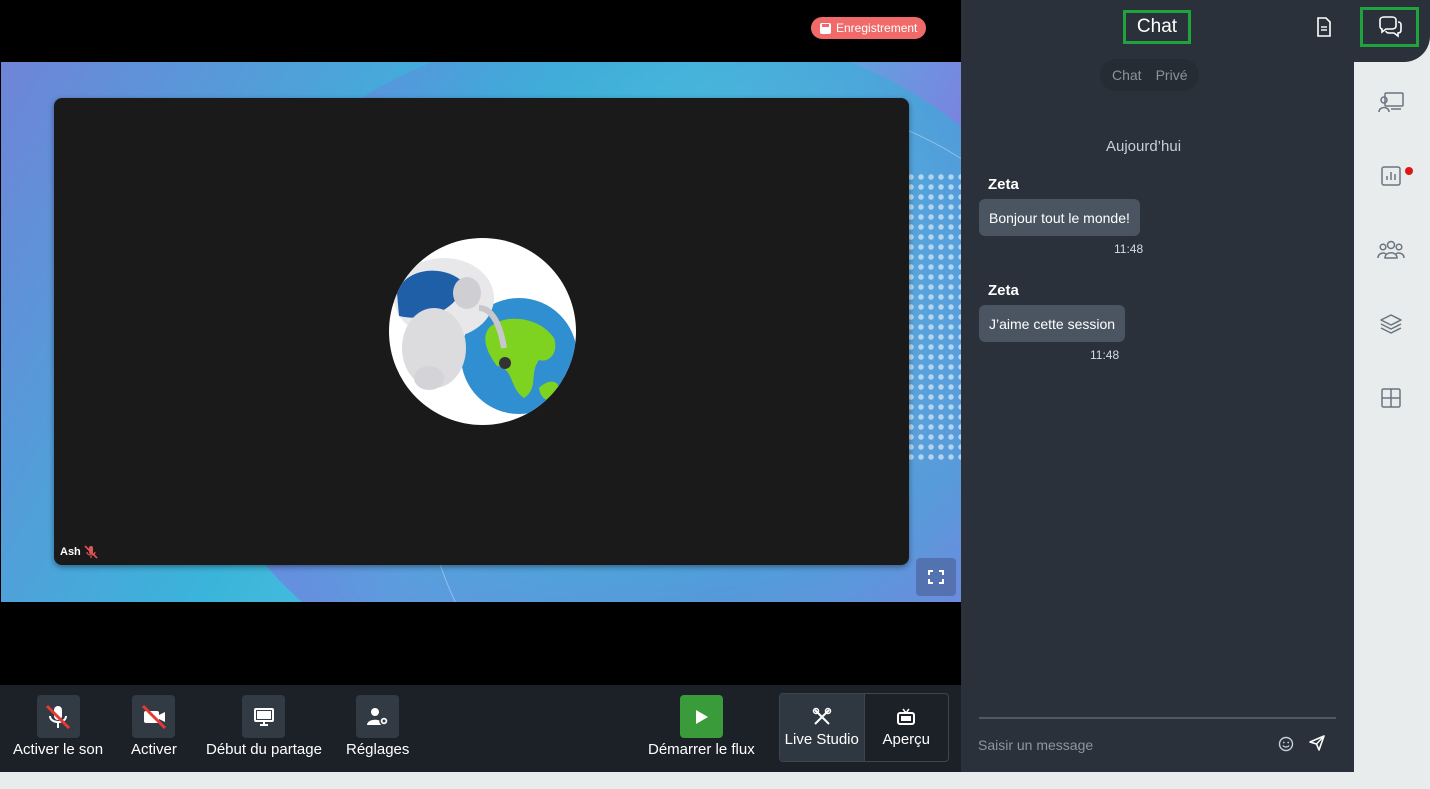 The width and height of the screenshot is (1430, 789). I want to click on layout-grid-icon, so click(1391, 398).